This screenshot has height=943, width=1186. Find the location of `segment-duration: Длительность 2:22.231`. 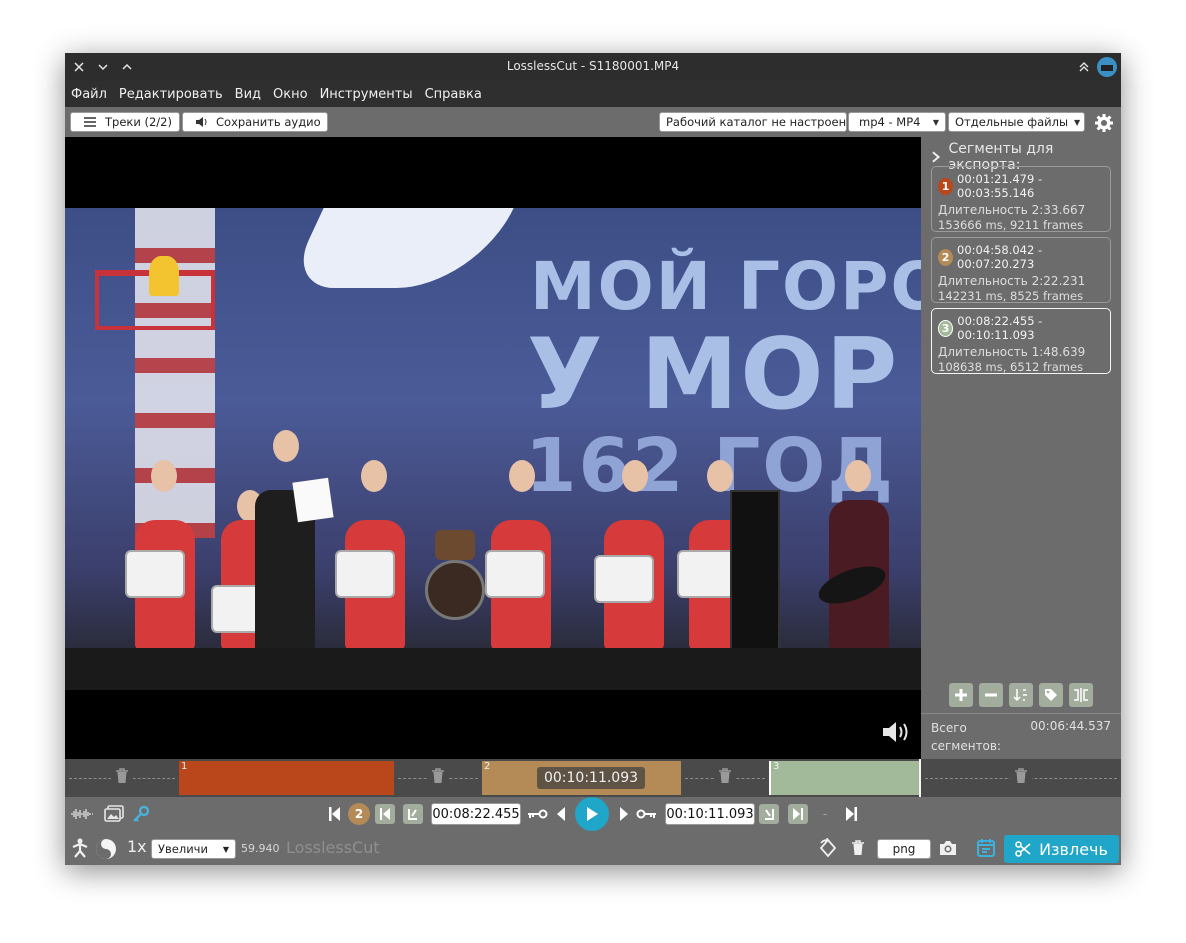

segment-duration: Длительность 2:22.231 is located at coordinates (1012, 281).